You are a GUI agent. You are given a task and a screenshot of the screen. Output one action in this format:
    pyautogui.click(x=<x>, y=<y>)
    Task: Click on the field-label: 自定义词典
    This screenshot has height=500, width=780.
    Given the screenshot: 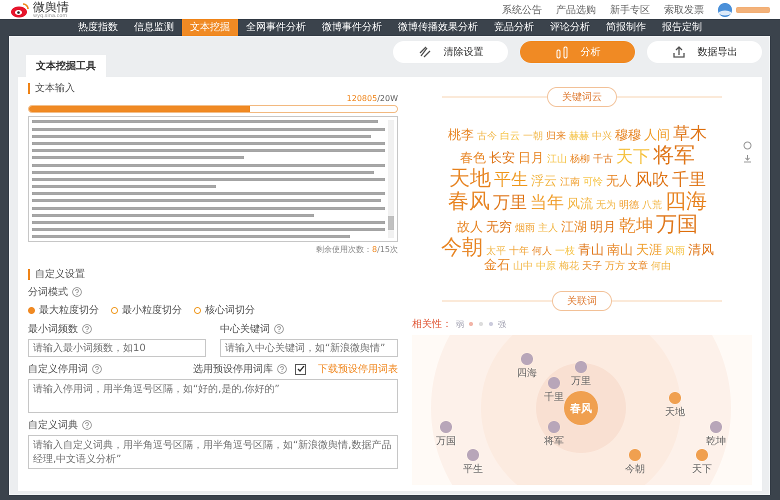 What is the action you would take?
    pyautogui.click(x=53, y=425)
    